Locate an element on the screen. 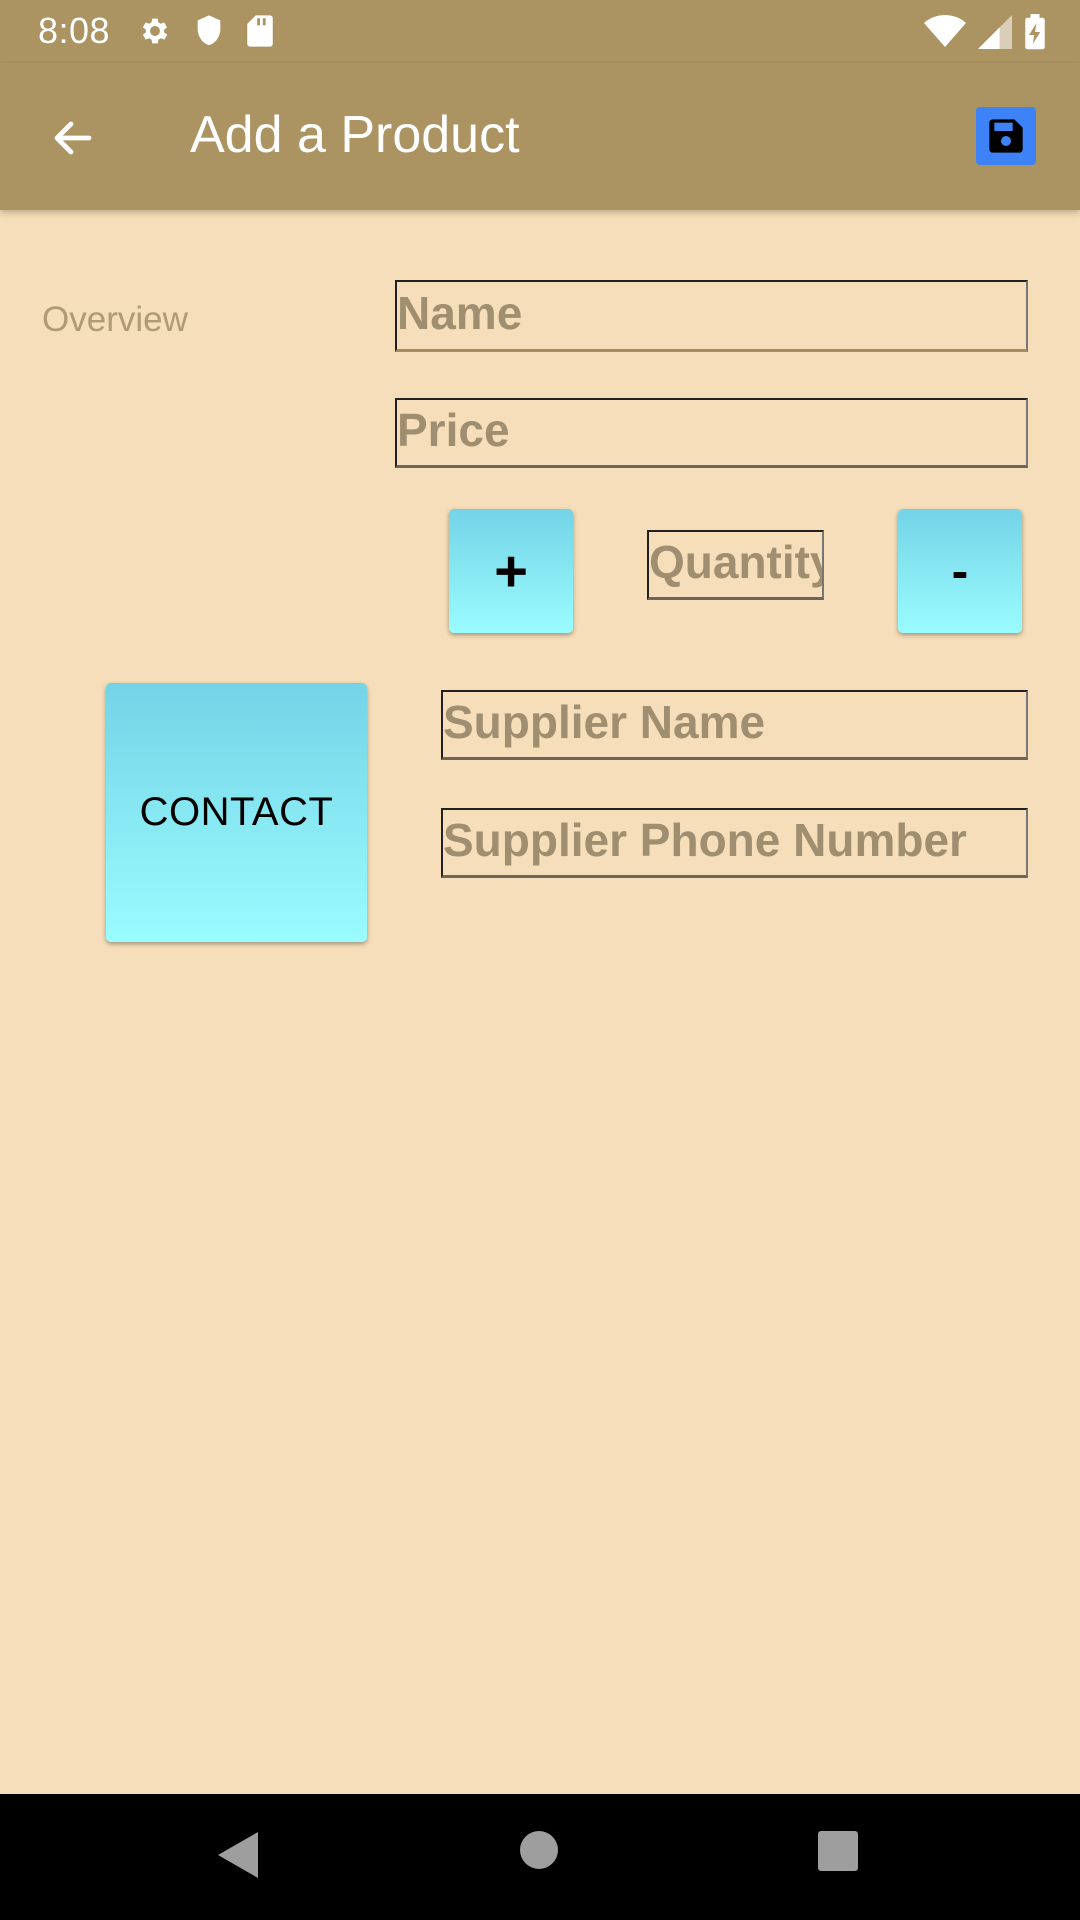  nav-back-icon is located at coordinates (238, 1855).